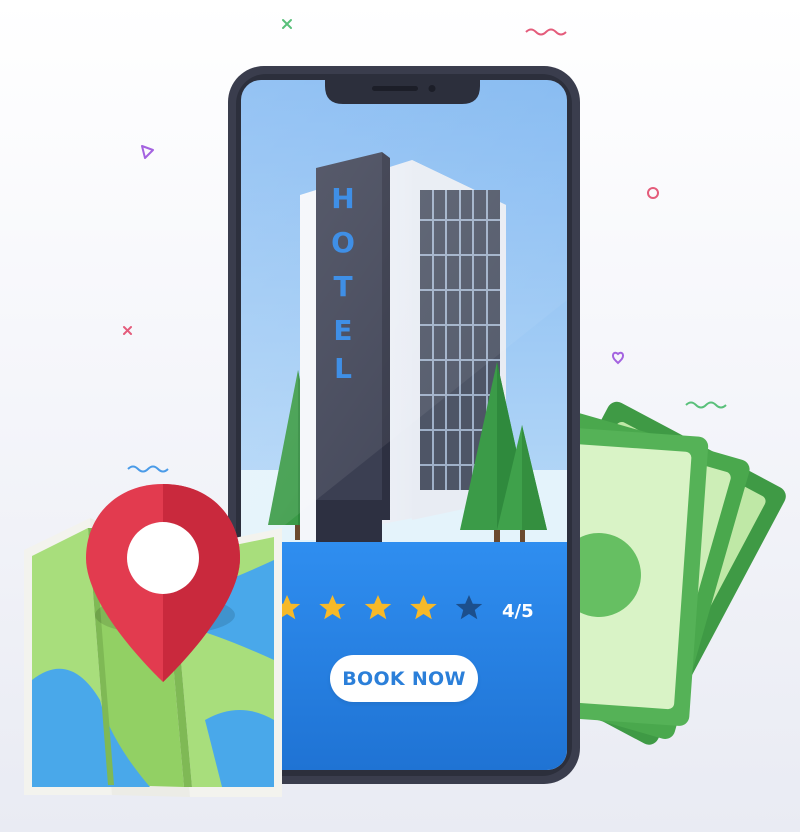 This screenshot has height=832, width=800. I want to click on rating-text: 4/5, so click(518, 611).